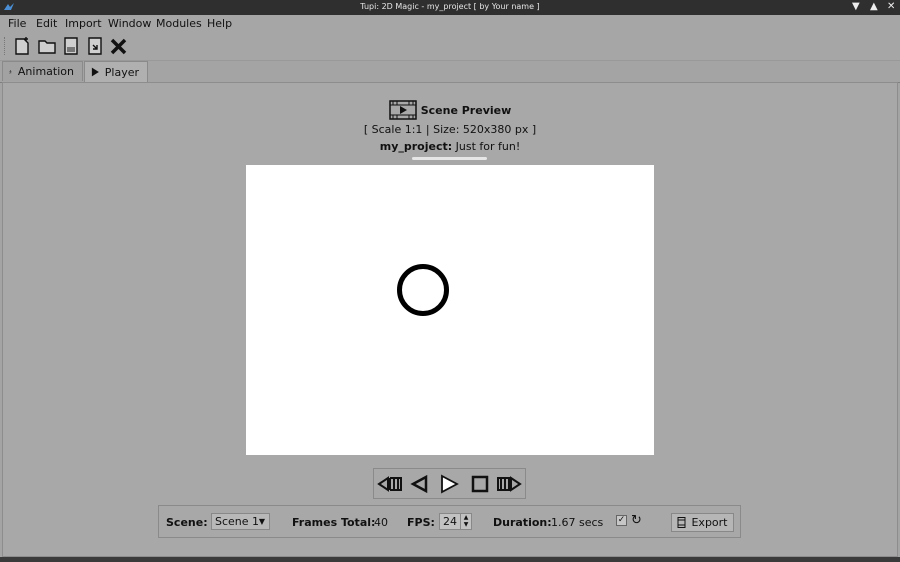  Describe the element at coordinates (95, 72) in the screenshot. I see `play-icon` at that location.